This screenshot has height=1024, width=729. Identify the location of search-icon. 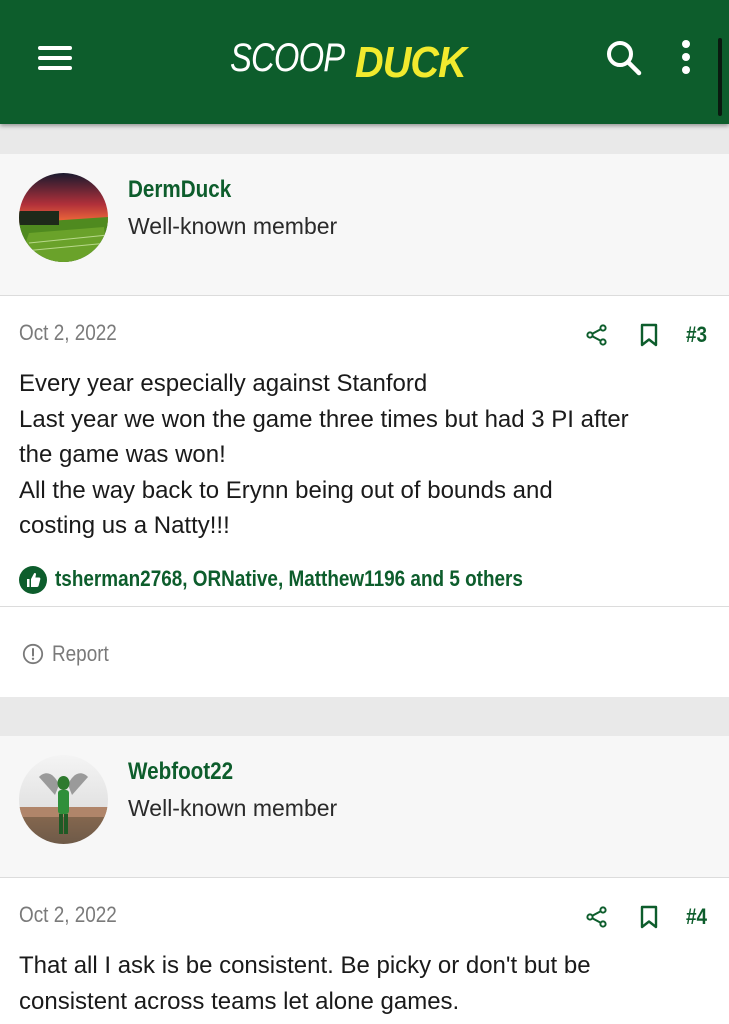
(624, 58).